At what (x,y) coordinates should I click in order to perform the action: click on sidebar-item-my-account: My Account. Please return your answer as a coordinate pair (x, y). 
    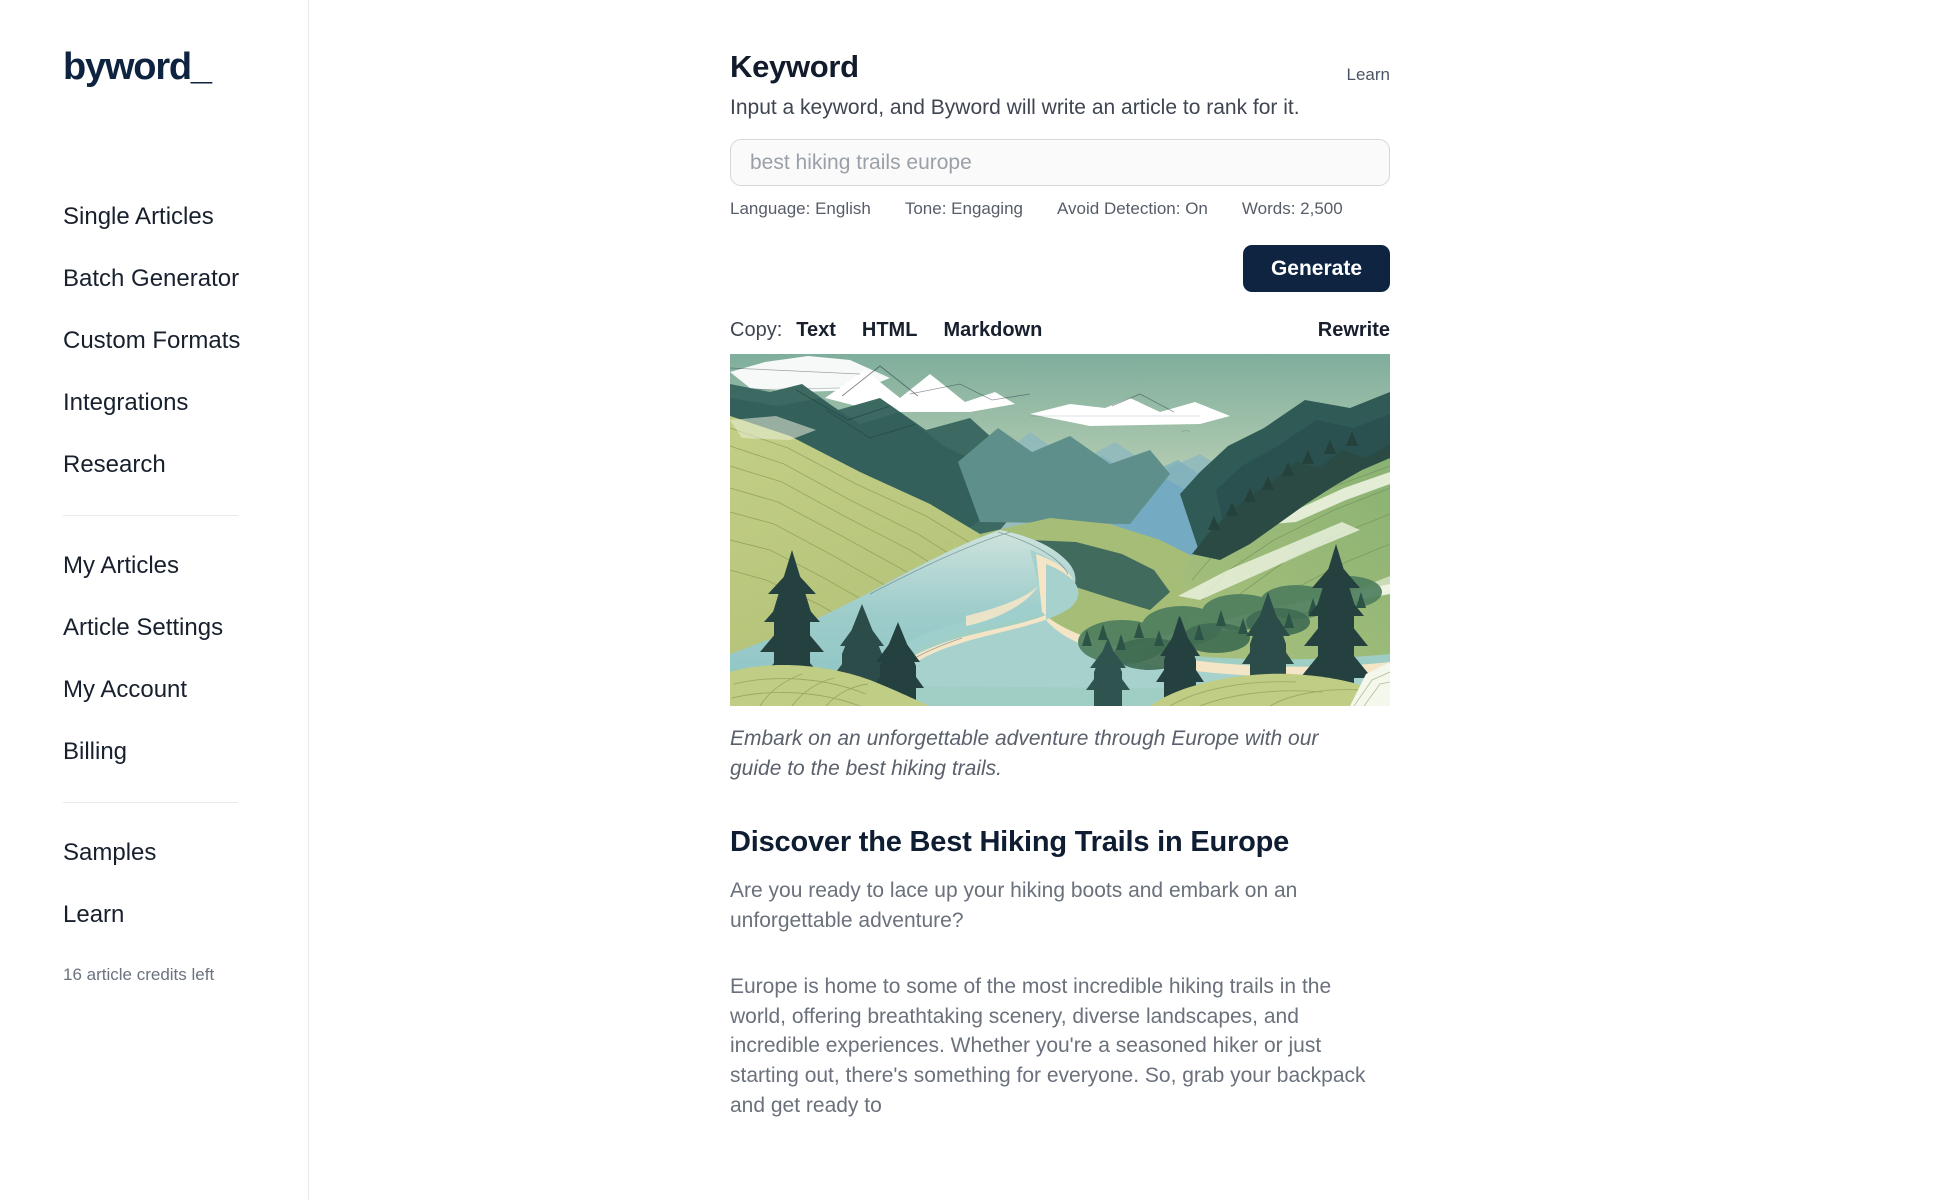
    Looking at the image, I should click on (168, 690).